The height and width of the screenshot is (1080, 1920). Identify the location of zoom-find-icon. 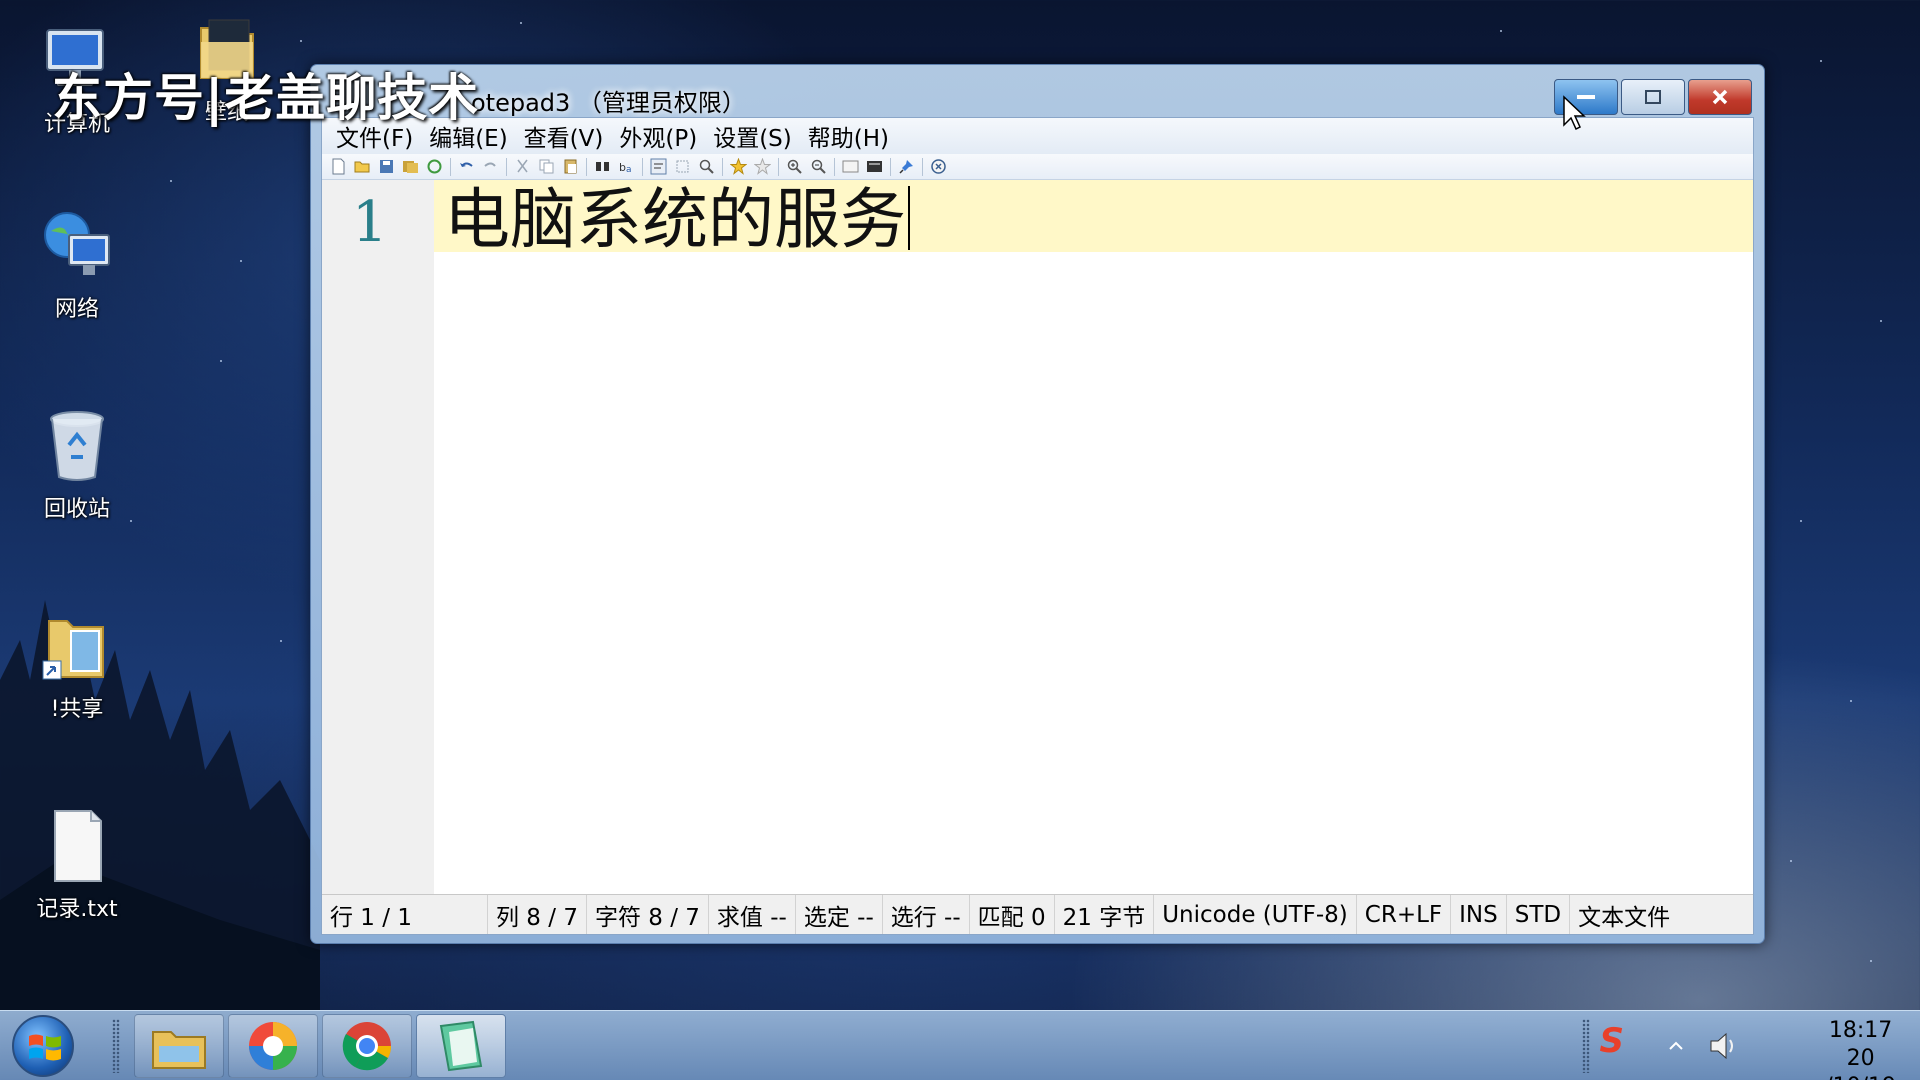
(706, 166).